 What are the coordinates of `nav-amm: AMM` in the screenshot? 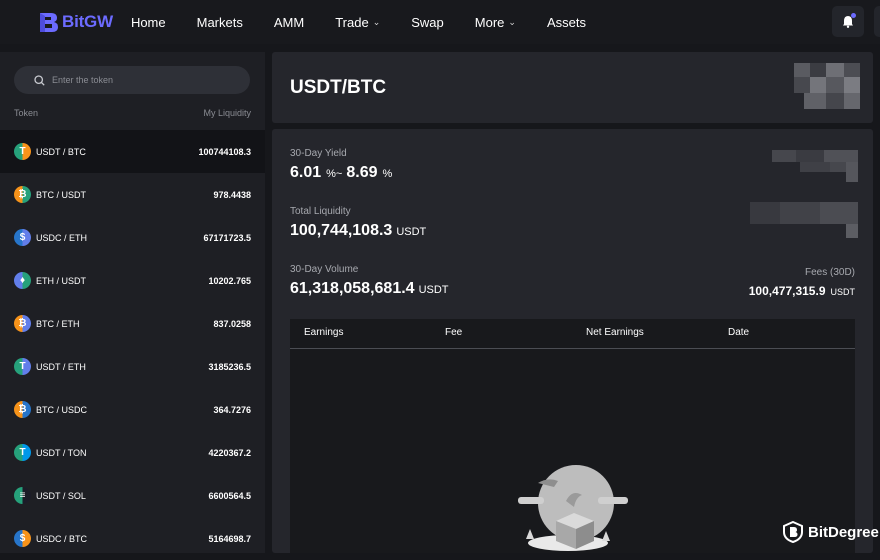 It's located at (289, 22).